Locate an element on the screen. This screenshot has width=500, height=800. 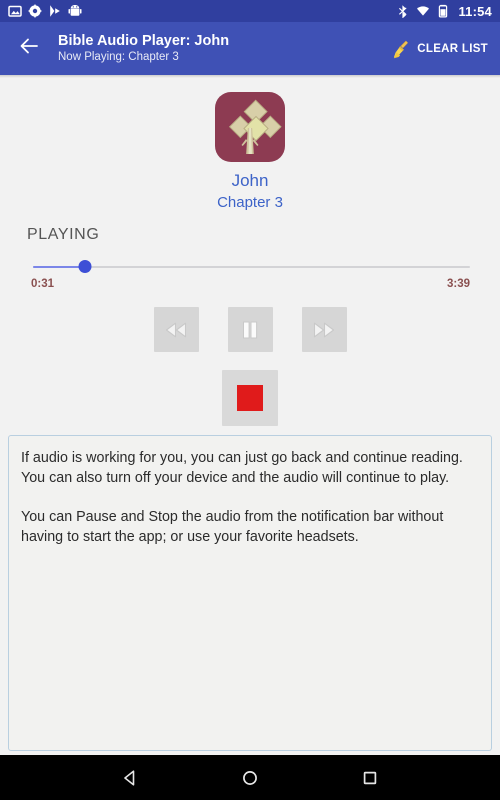
total-time: 3:39 is located at coordinates (458, 284).